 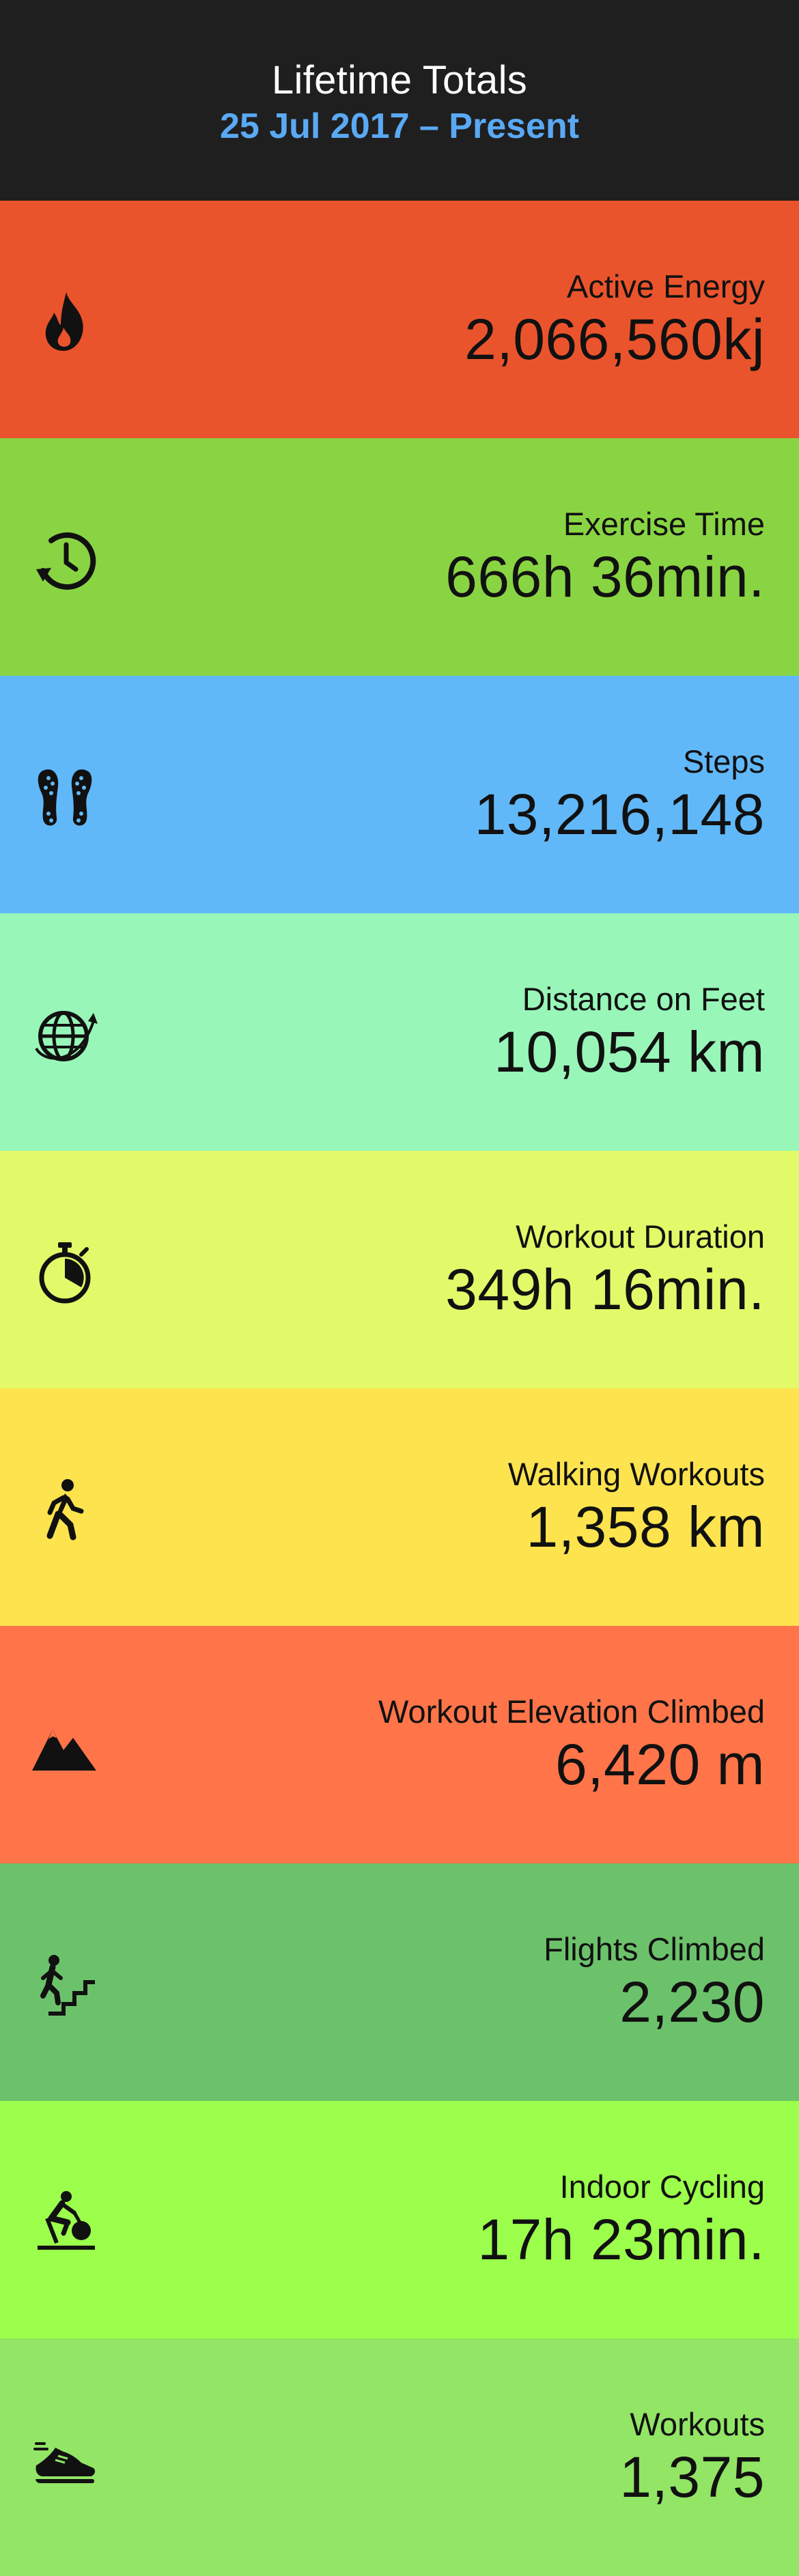 What do you see at coordinates (399, 557) in the screenshot?
I see `row-exercise-time: Exercise Time 666h 36min.` at bounding box center [399, 557].